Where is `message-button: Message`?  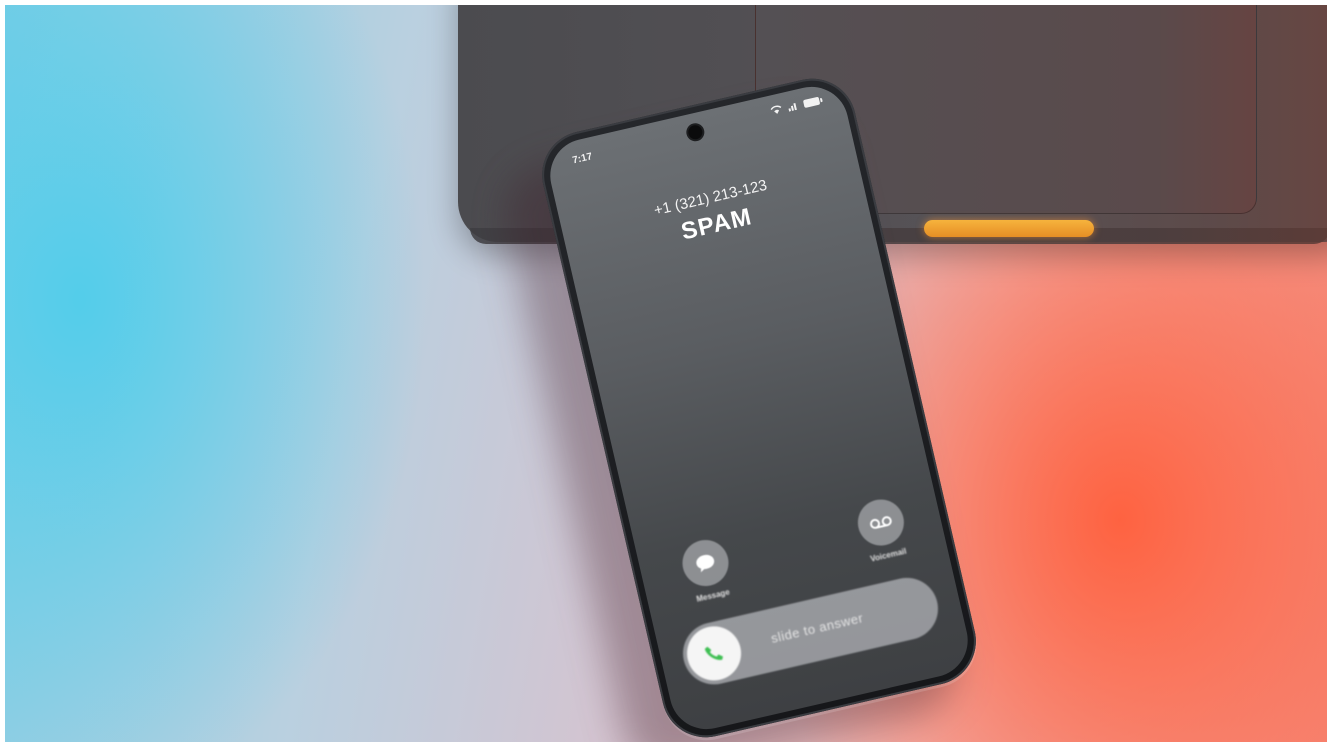 message-button: Message is located at coordinates (707, 570).